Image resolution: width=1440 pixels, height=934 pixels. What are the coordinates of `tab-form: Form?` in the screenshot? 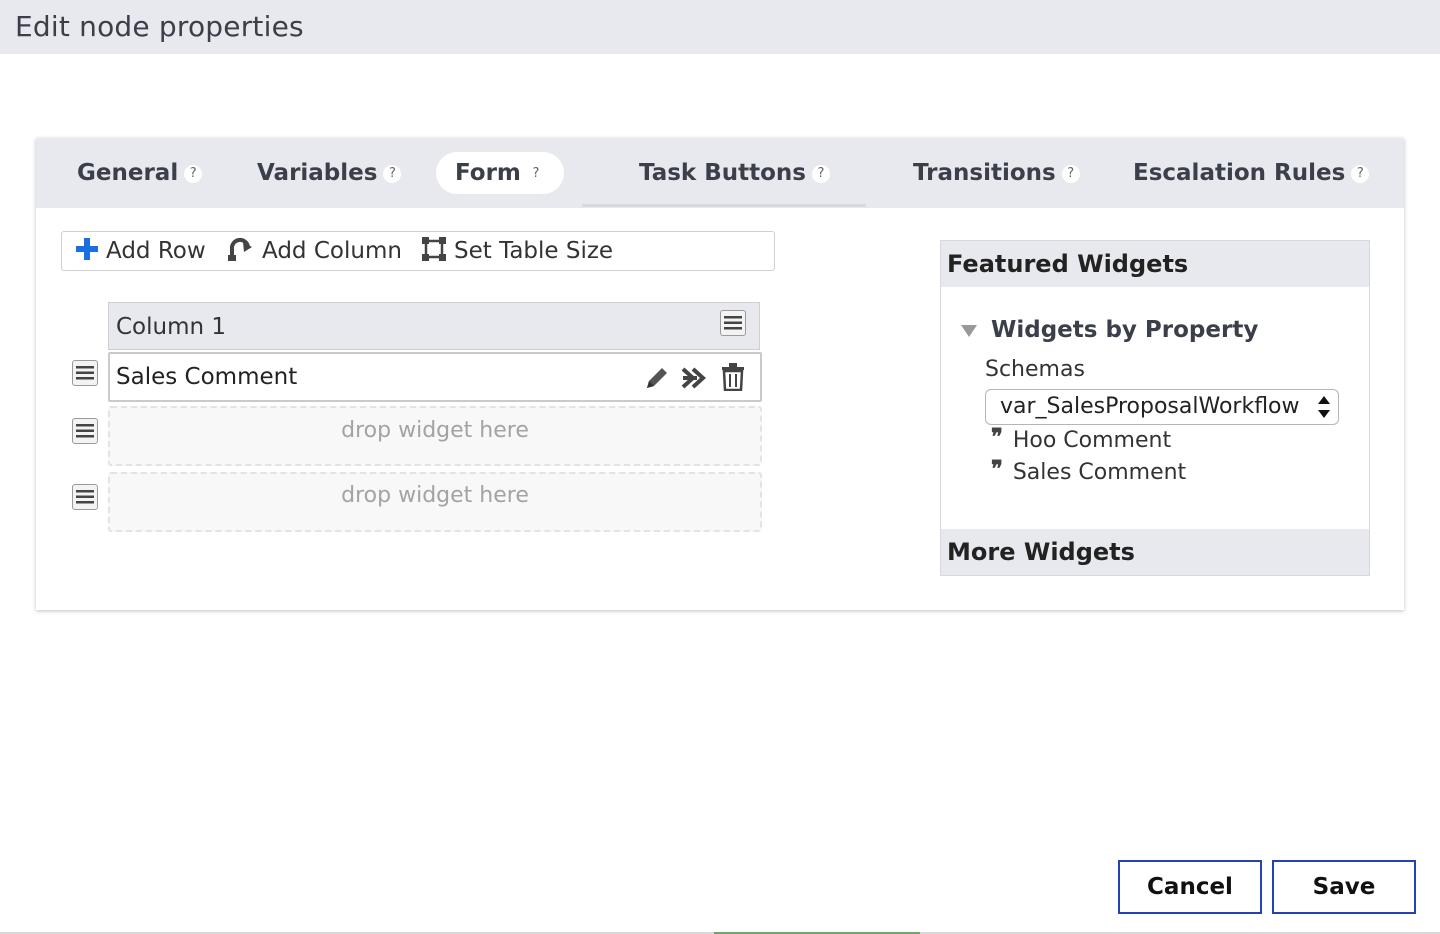 It's located at (500, 173).